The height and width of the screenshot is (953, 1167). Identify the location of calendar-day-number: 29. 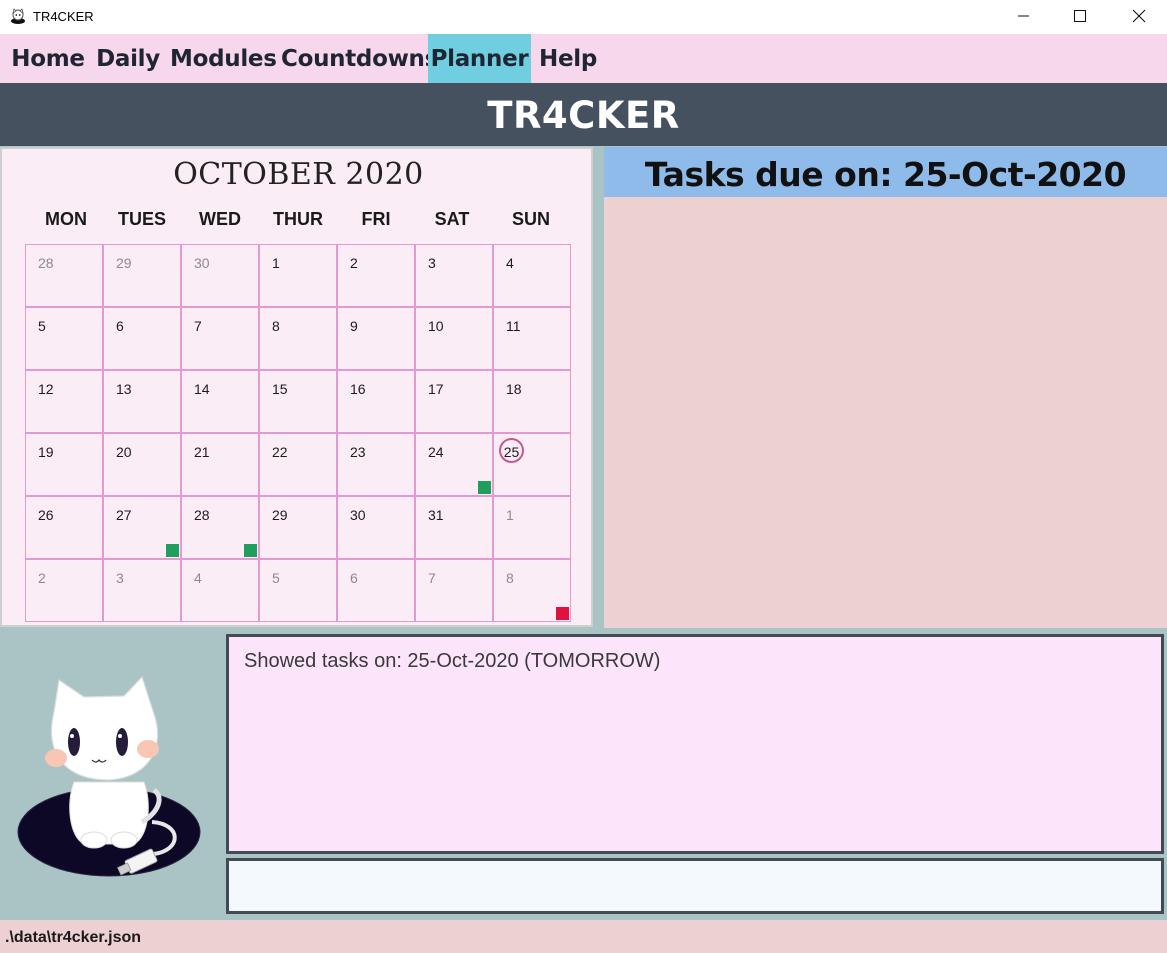
(280, 515).